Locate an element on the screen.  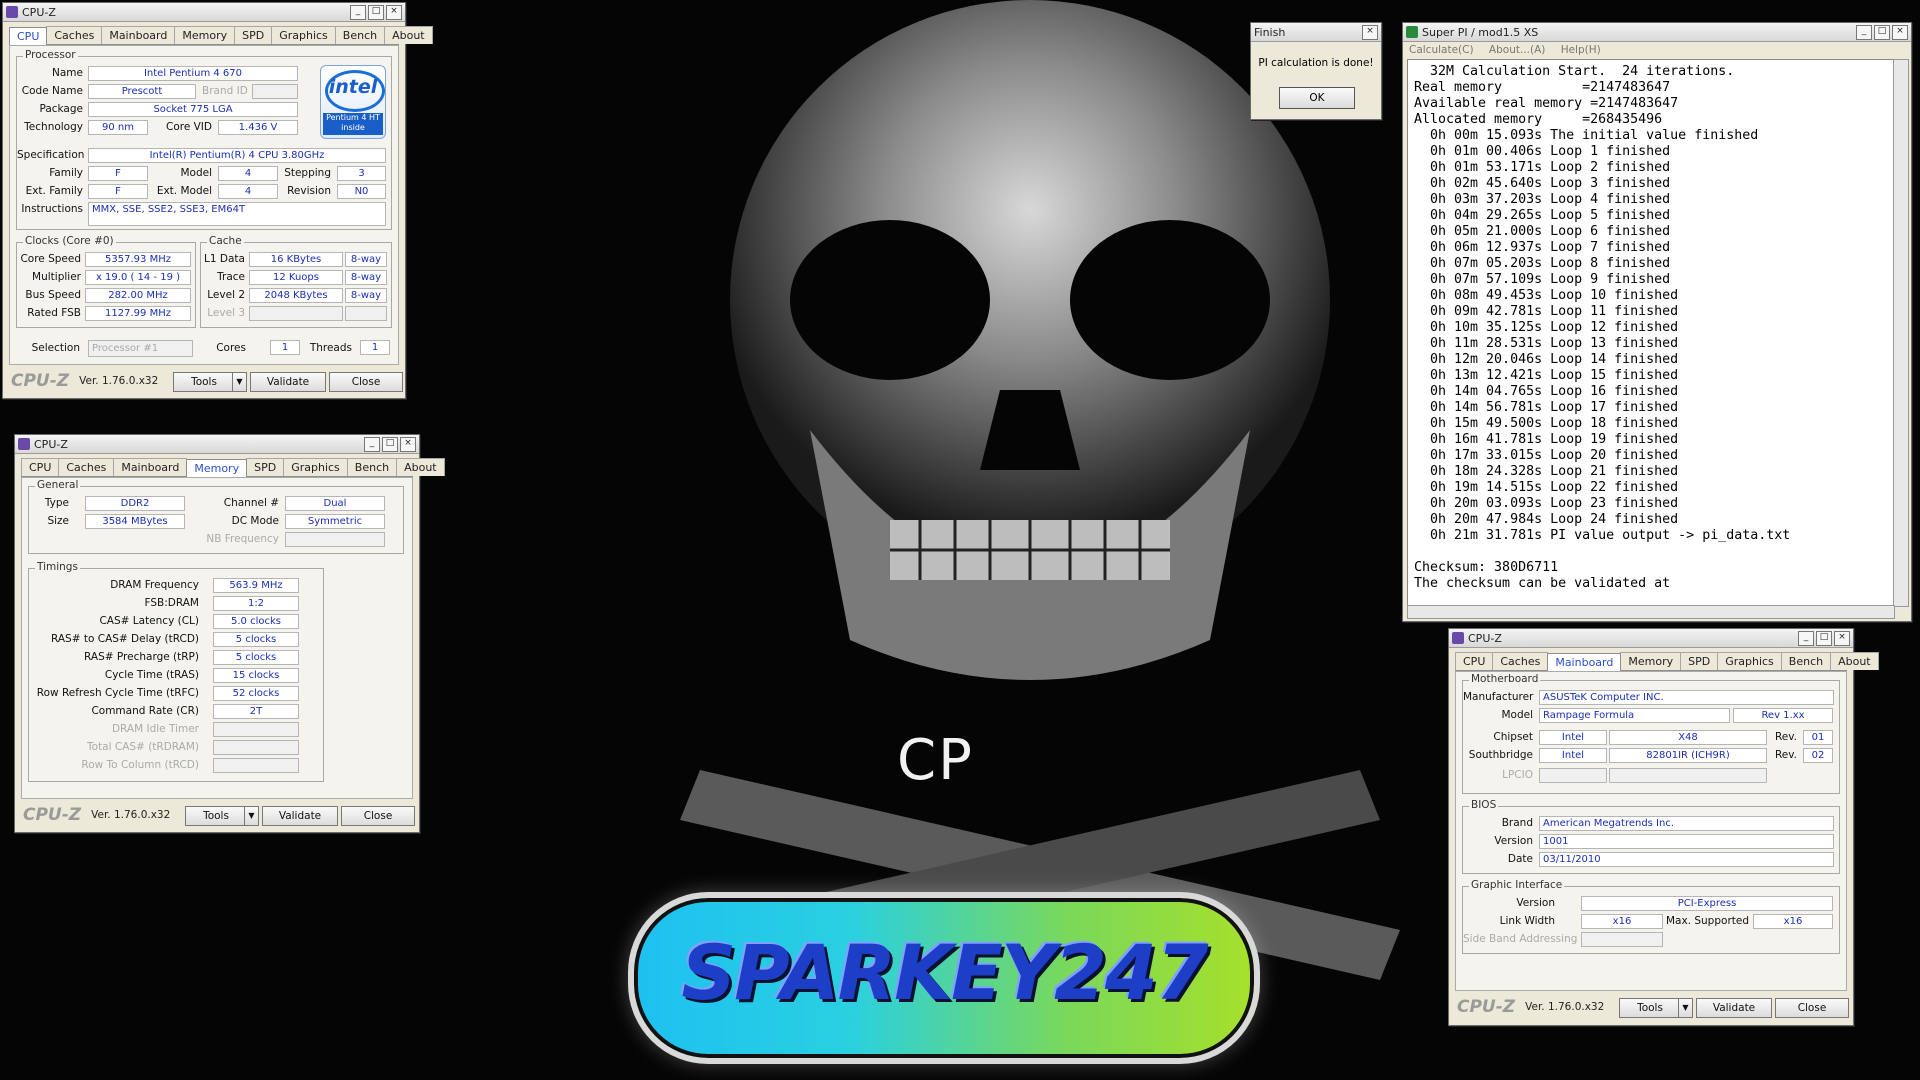
stepping-value: 3 is located at coordinates (361, 173).